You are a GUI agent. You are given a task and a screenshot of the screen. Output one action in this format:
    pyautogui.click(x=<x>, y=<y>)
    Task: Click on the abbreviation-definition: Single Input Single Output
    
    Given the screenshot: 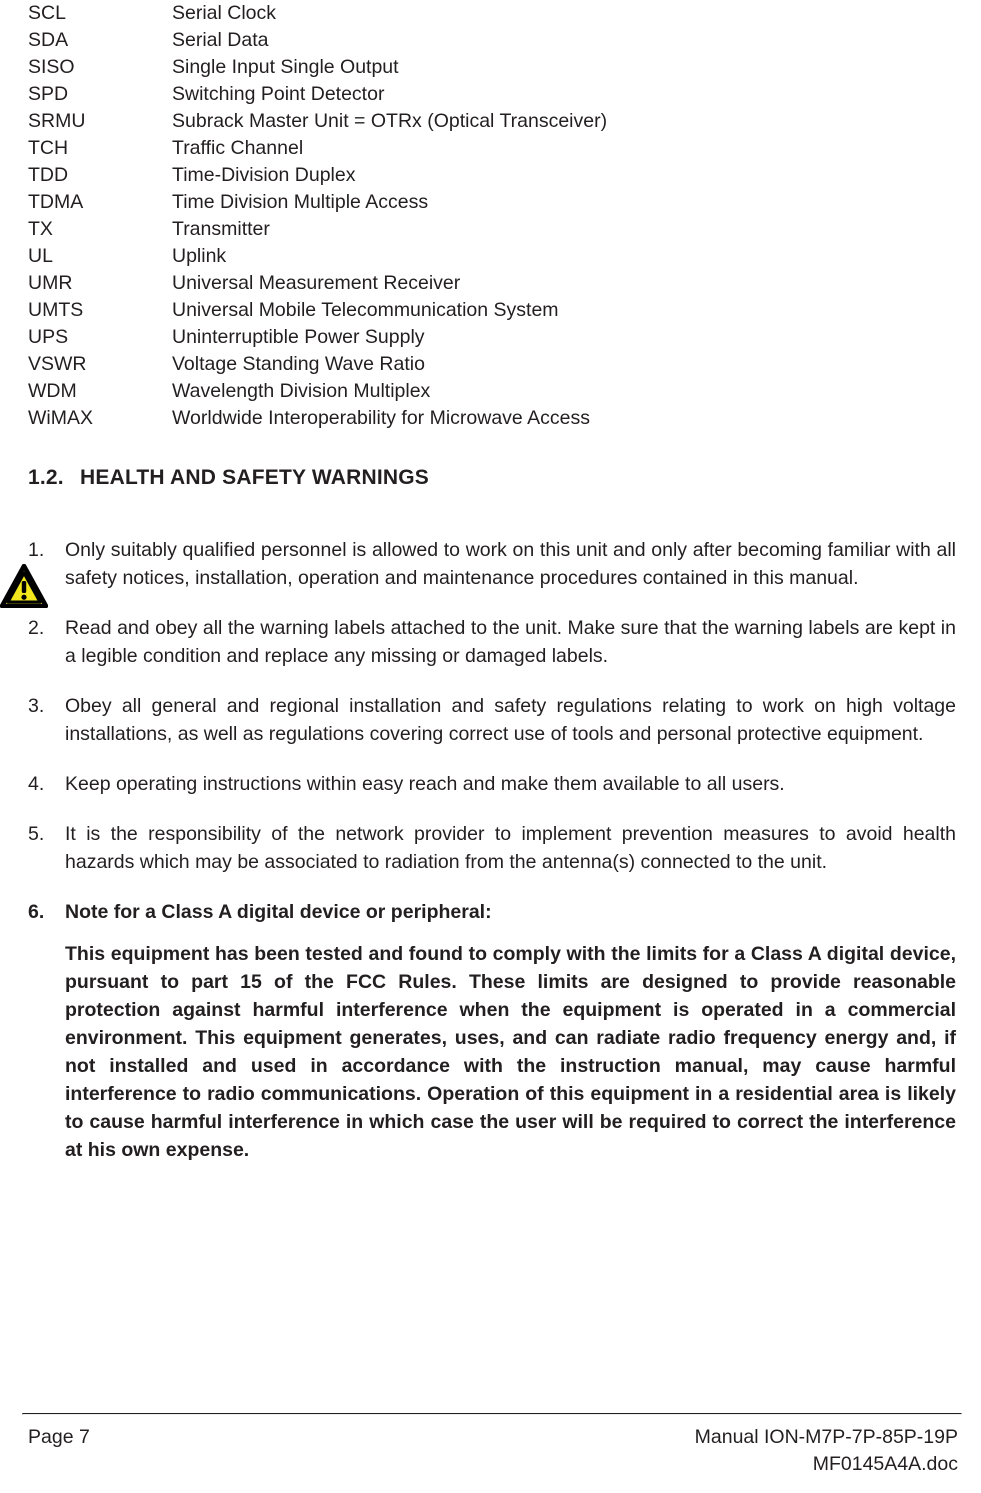 What is the action you would take?
    pyautogui.click(x=285, y=67)
    